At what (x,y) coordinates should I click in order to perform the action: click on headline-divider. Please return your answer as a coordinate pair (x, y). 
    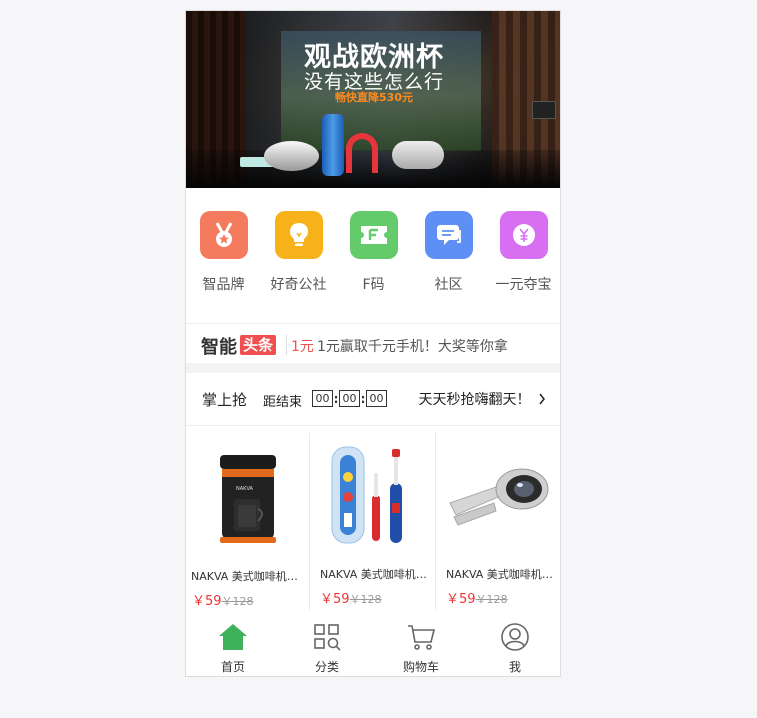
    Looking at the image, I should click on (286, 345).